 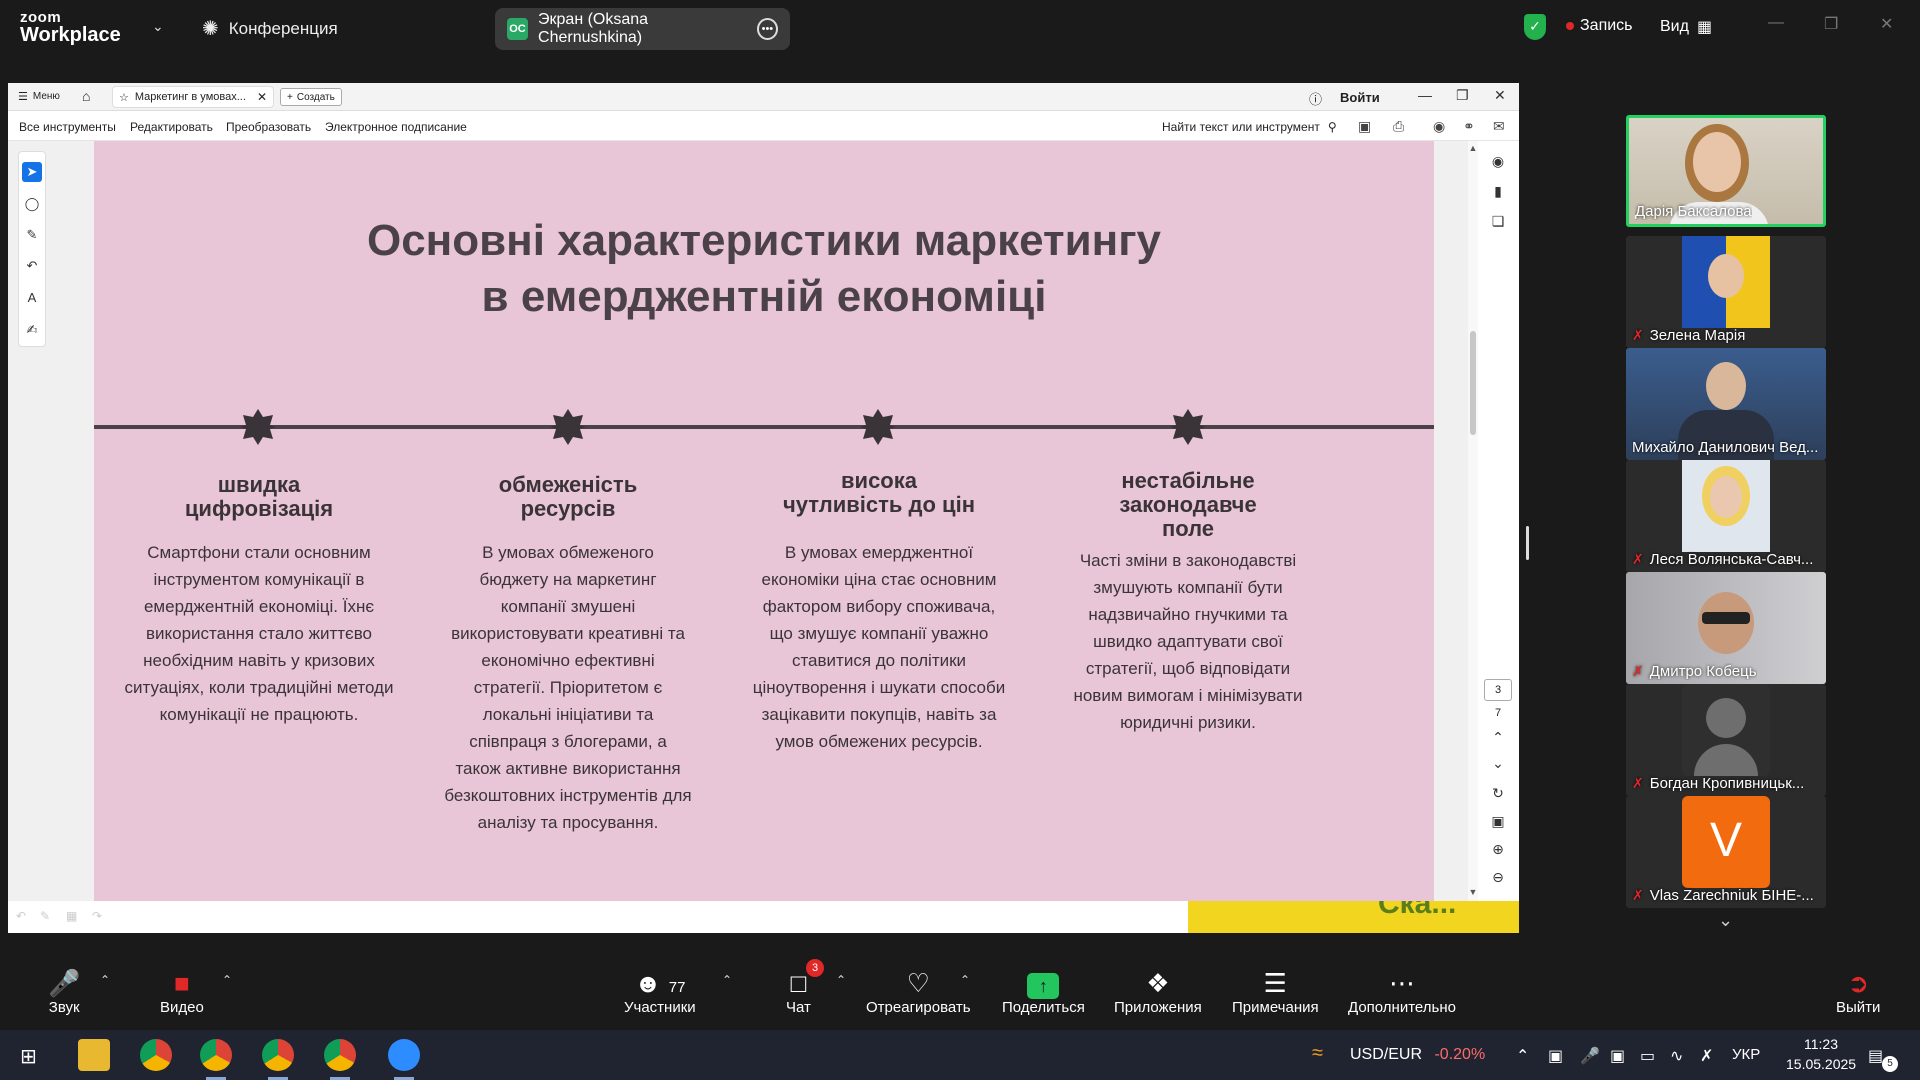 I want to click on meet-now-icon: ▣, so click(x=1555, y=1056).